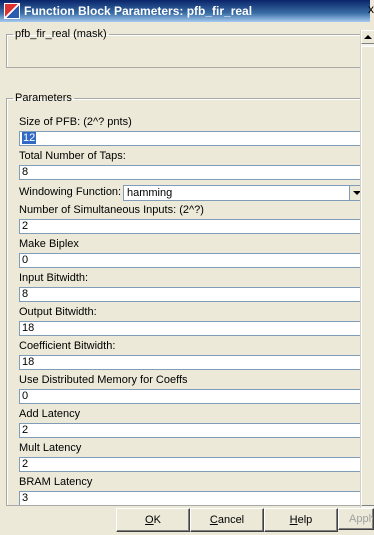 The height and width of the screenshot is (535, 374). What do you see at coordinates (190, 396) in the screenshot?
I see `dist-mem-input: 0` at bounding box center [190, 396].